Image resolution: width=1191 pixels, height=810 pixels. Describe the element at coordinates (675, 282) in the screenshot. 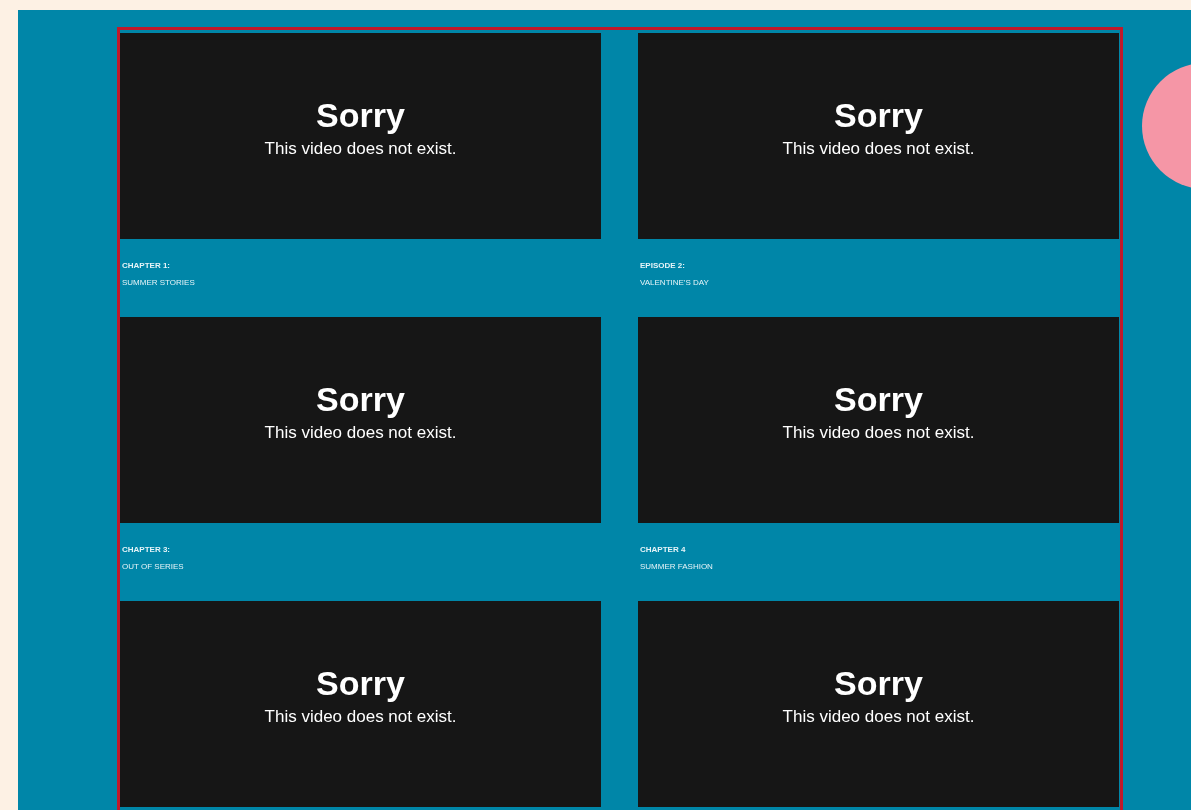

I see `episode-title: VALENTINE'S DAY` at that location.